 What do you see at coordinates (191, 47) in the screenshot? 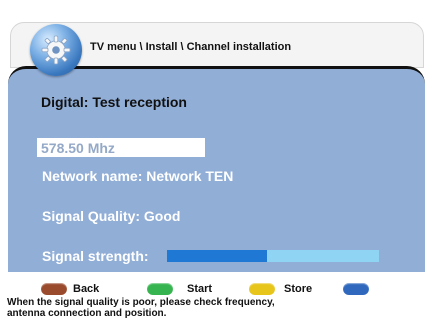
I see `breadcrumb: TV menu \ Install \ Channel installation` at bounding box center [191, 47].